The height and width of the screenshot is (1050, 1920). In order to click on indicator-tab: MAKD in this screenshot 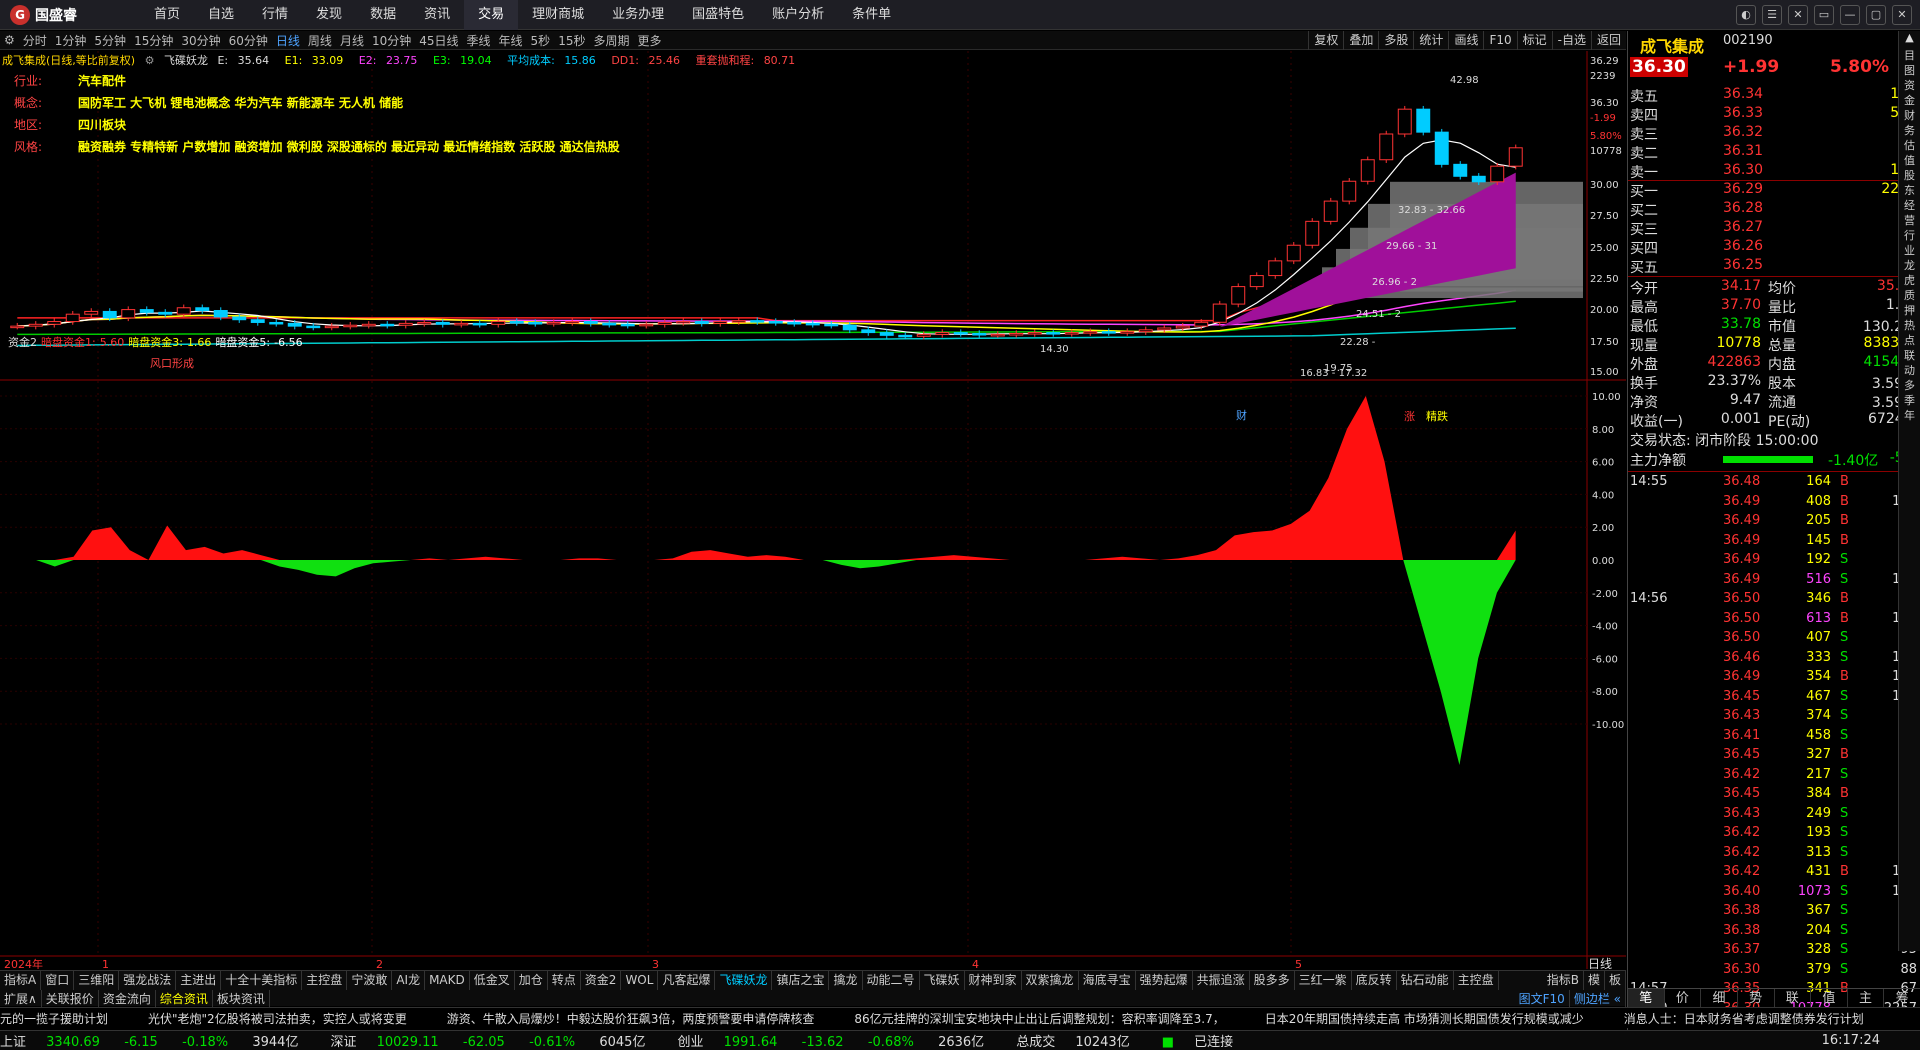, I will do `click(447, 980)`.